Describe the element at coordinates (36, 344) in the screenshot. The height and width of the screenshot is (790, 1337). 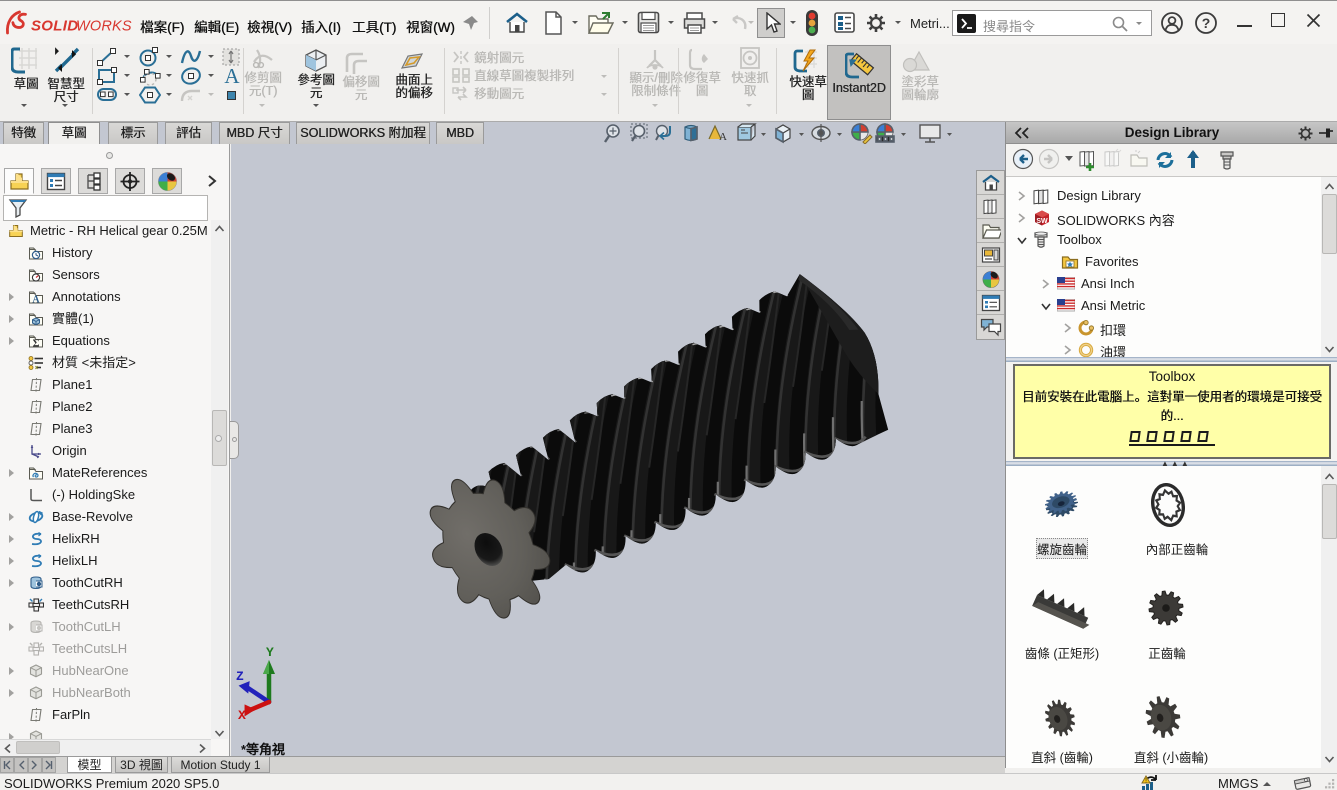
I see `svg-text: Σ` at that location.